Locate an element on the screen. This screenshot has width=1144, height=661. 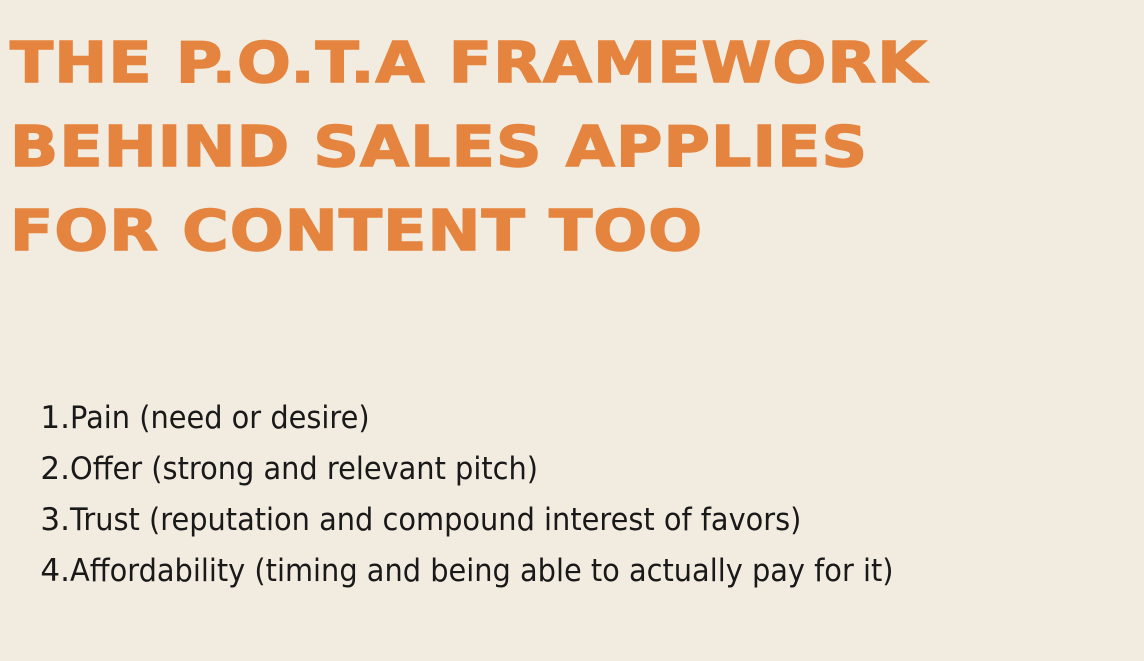
list-item-number: 1. is located at coordinates (55, 418).